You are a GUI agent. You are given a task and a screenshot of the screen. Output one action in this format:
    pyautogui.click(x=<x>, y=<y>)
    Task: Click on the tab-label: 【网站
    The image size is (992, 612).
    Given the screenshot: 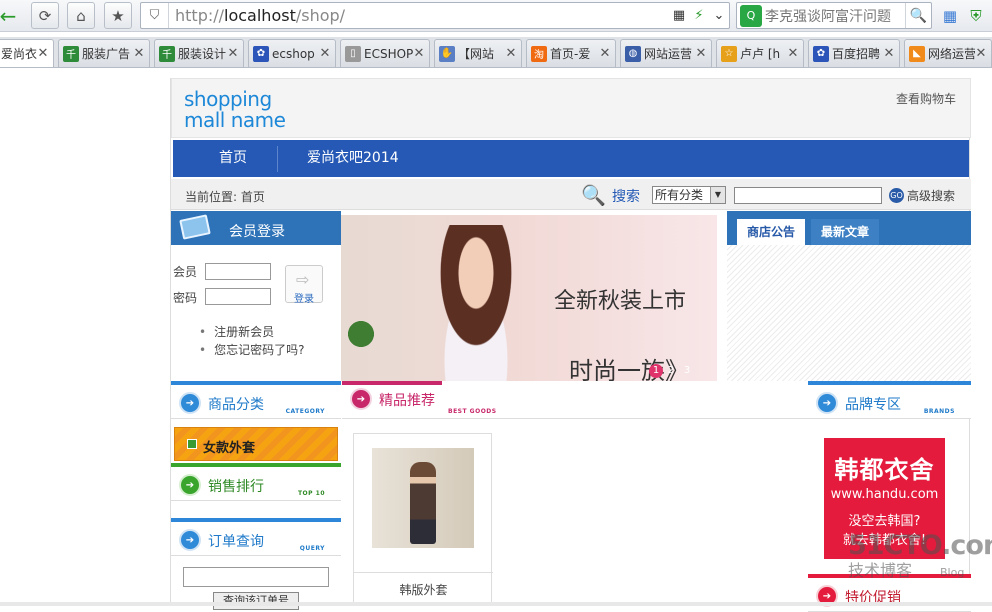 What is the action you would take?
    pyautogui.click(x=476, y=54)
    